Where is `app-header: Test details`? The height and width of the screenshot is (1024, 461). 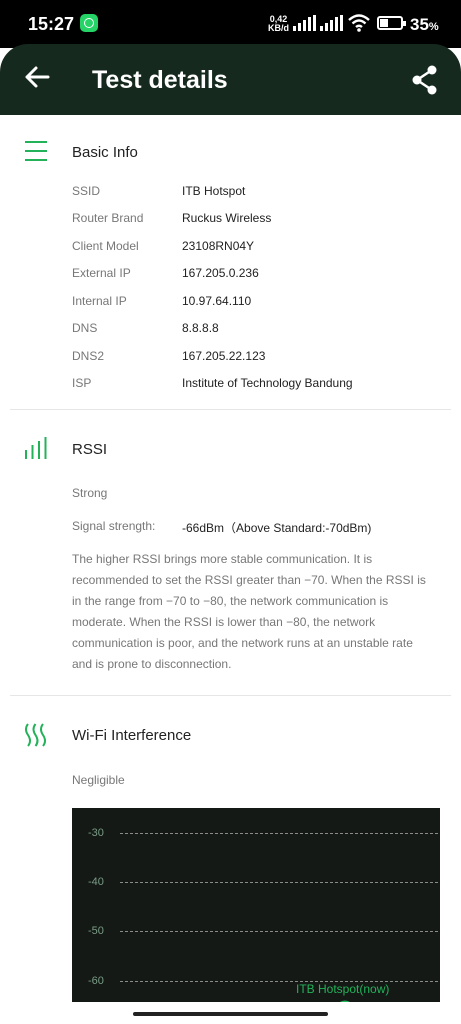 app-header: Test details is located at coordinates (230, 79).